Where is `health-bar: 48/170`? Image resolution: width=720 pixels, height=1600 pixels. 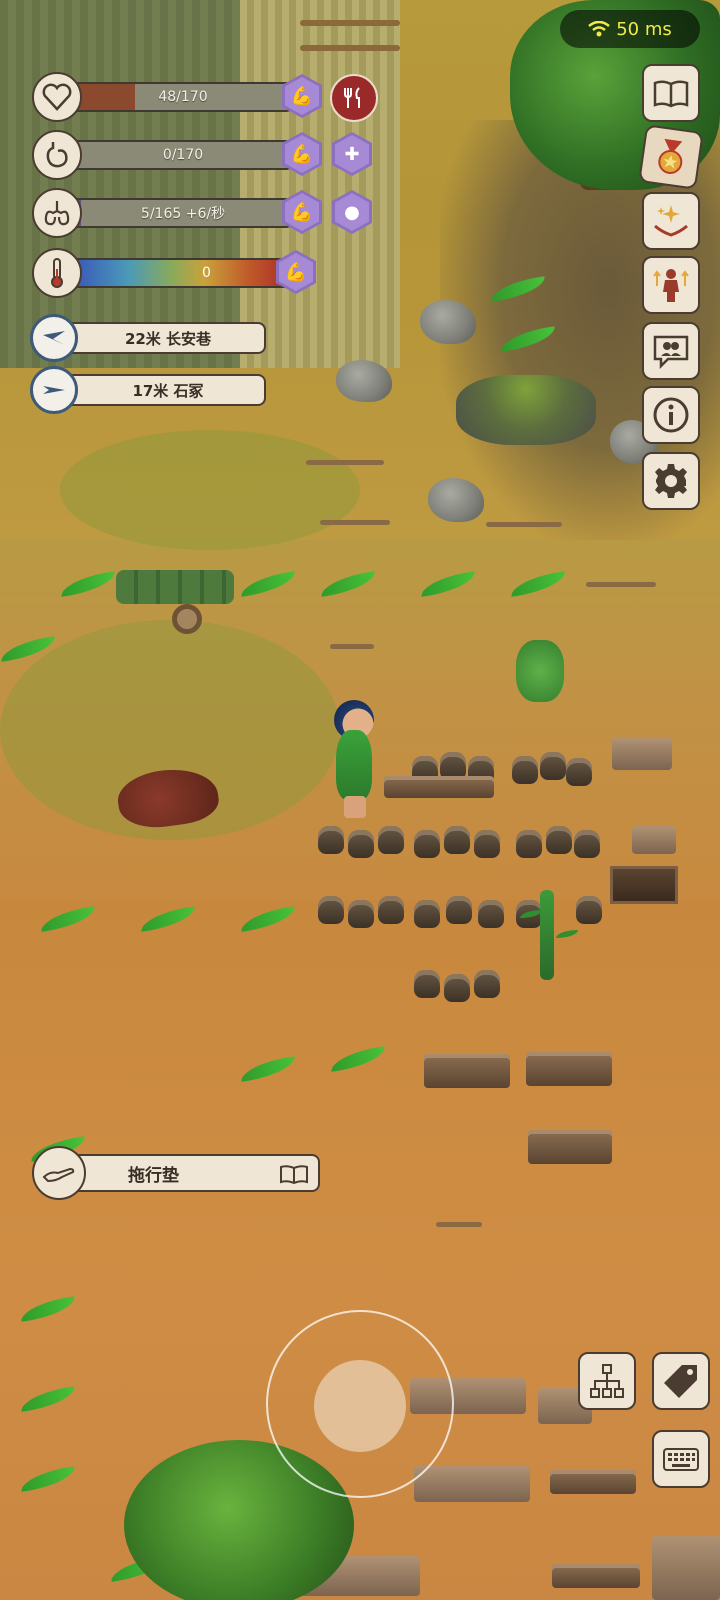 health-bar: 48/170 is located at coordinates (183, 97).